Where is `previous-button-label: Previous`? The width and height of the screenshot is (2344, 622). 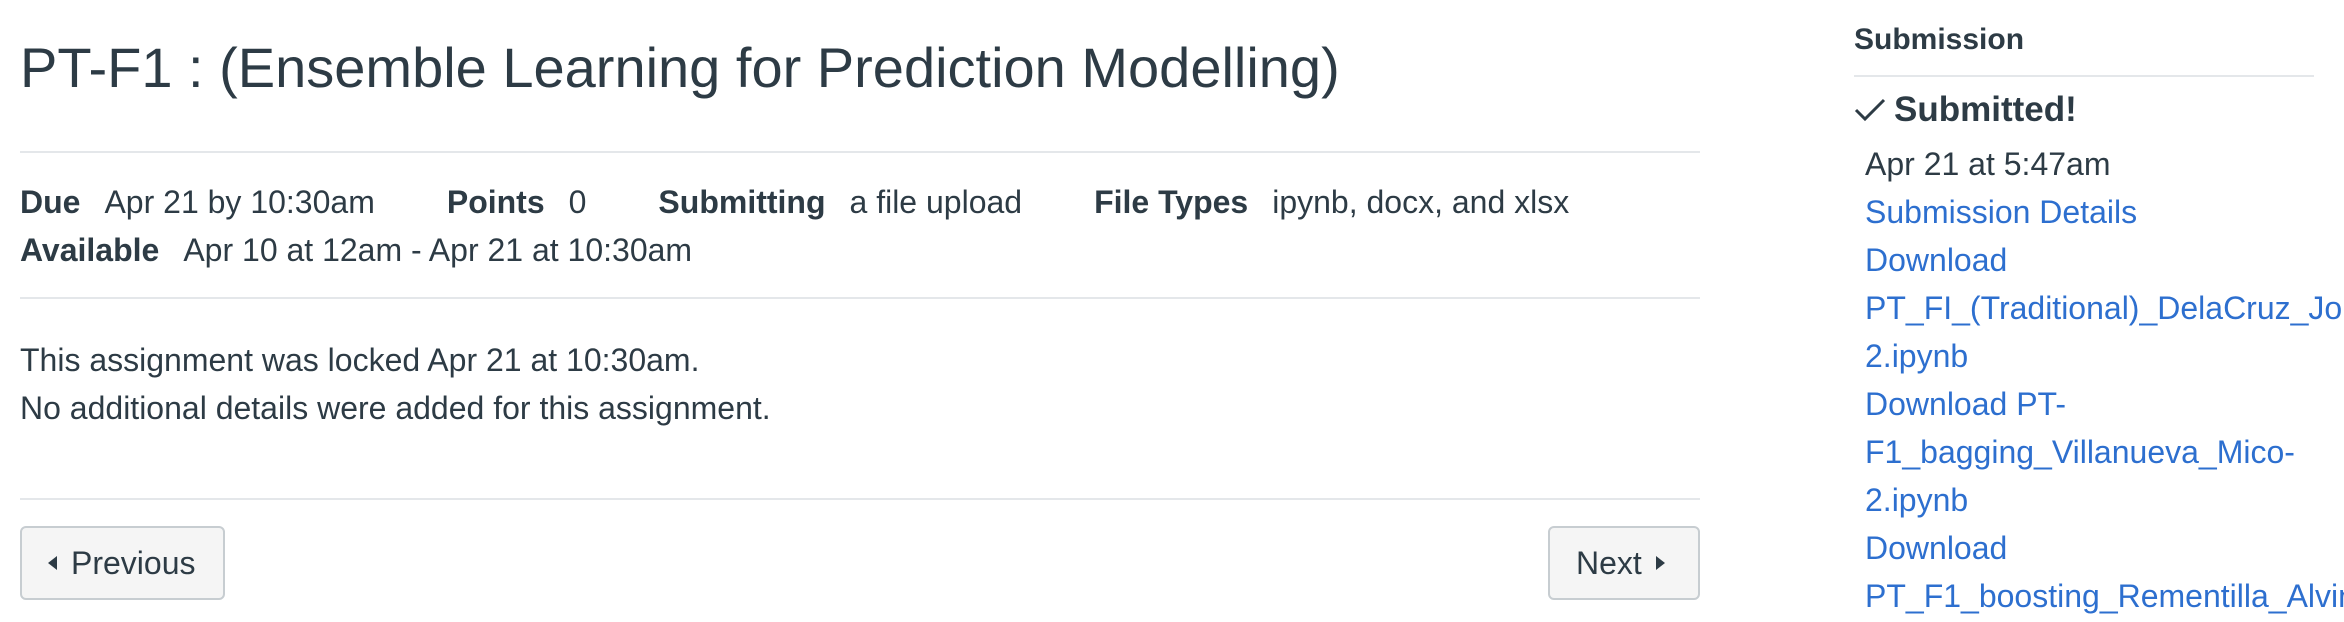
previous-button-label: Previous is located at coordinates (133, 562).